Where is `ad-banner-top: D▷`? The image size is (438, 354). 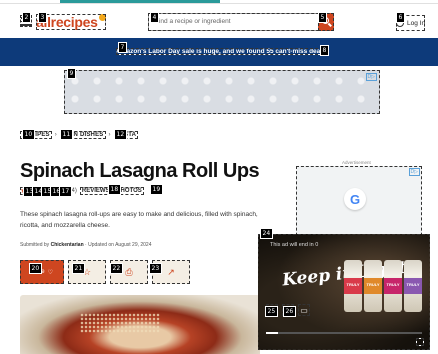 ad-banner-top: D▷ is located at coordinates (222, 92).